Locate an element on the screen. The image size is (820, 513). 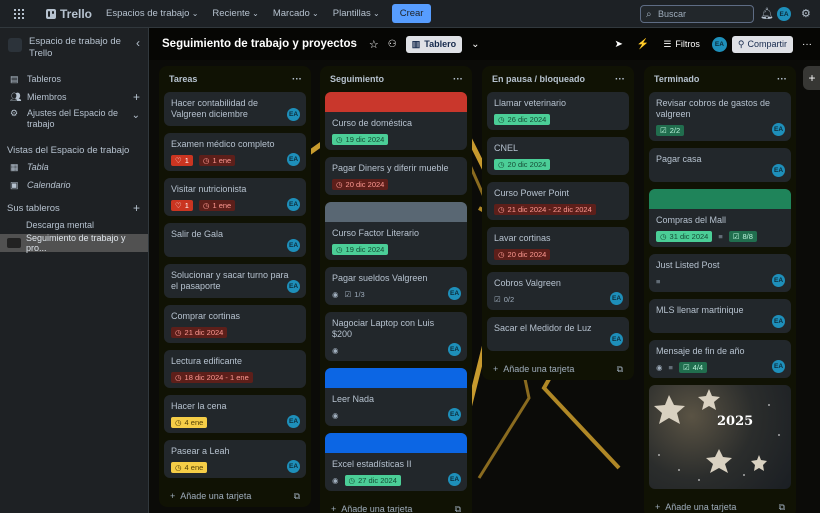
nav-starred: Marcado is located at coordinates (296, 13).